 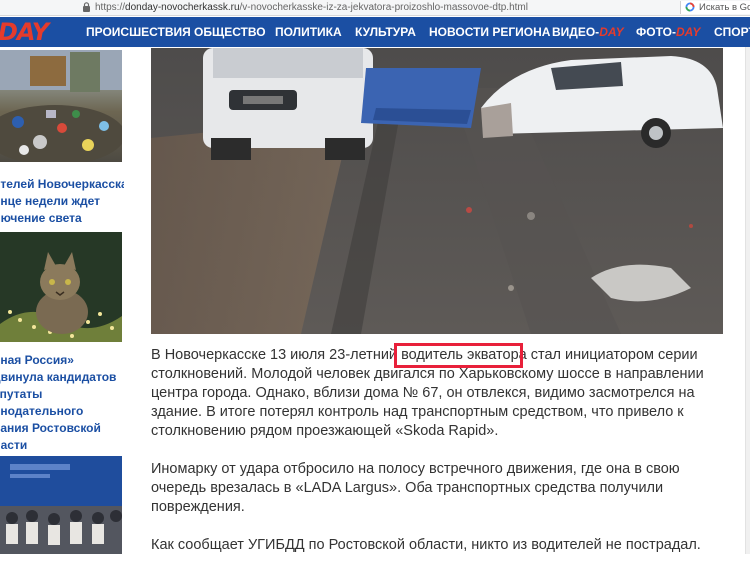 What do you see at coordinates (230, 32) in the screenshot?
I see `nav-item-society: ОБЩЕСТВО` at bounding box center [230, 32].